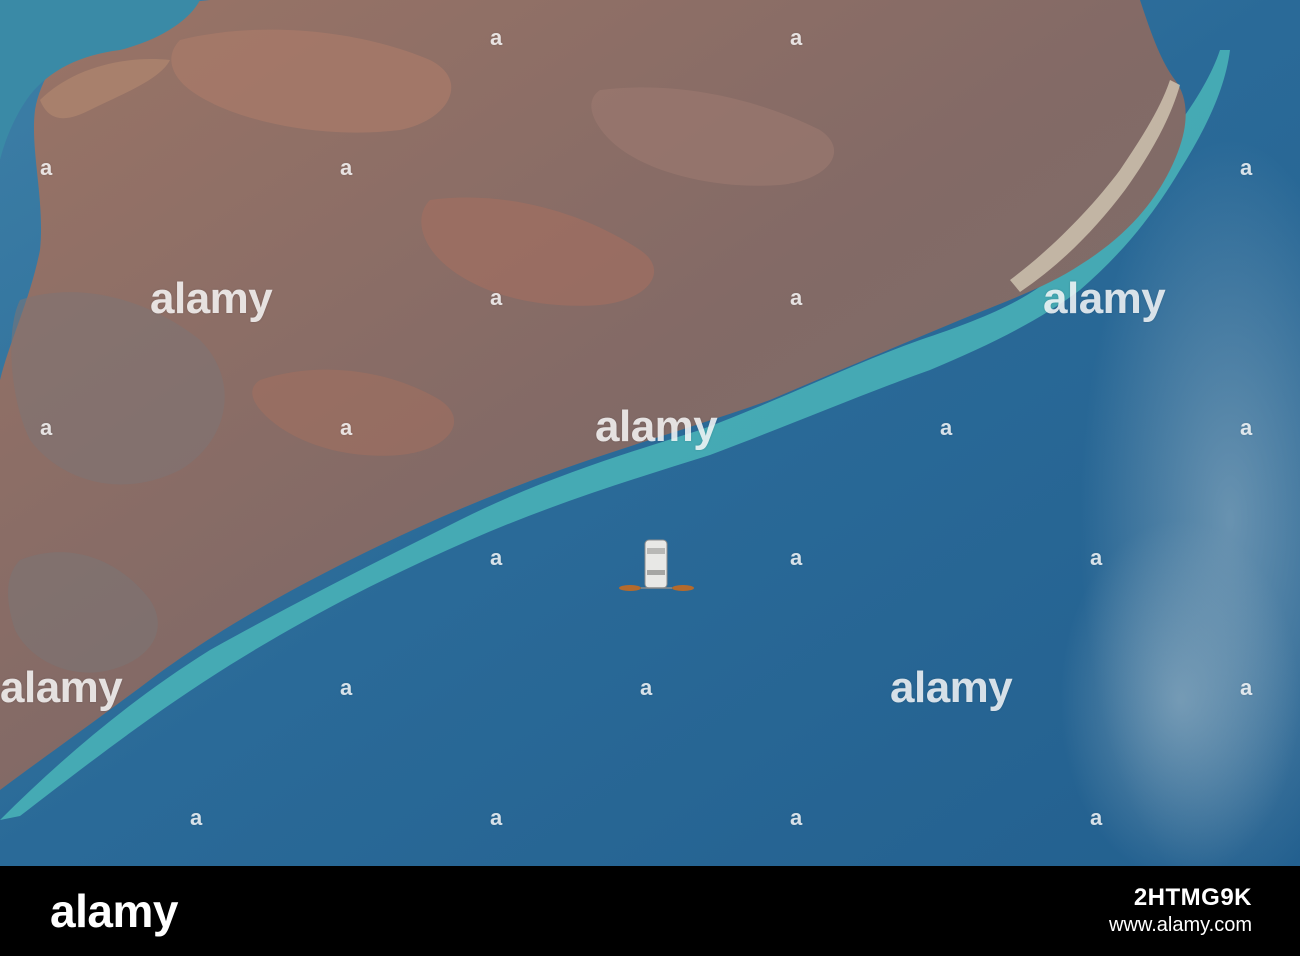 This screenshot has height=956, width=1300. Describe the element at coordinates (650, 911) in the screenshot. I see `stock-footer-bar: alamy 2HTMG9K www.alamy.com` at that location.